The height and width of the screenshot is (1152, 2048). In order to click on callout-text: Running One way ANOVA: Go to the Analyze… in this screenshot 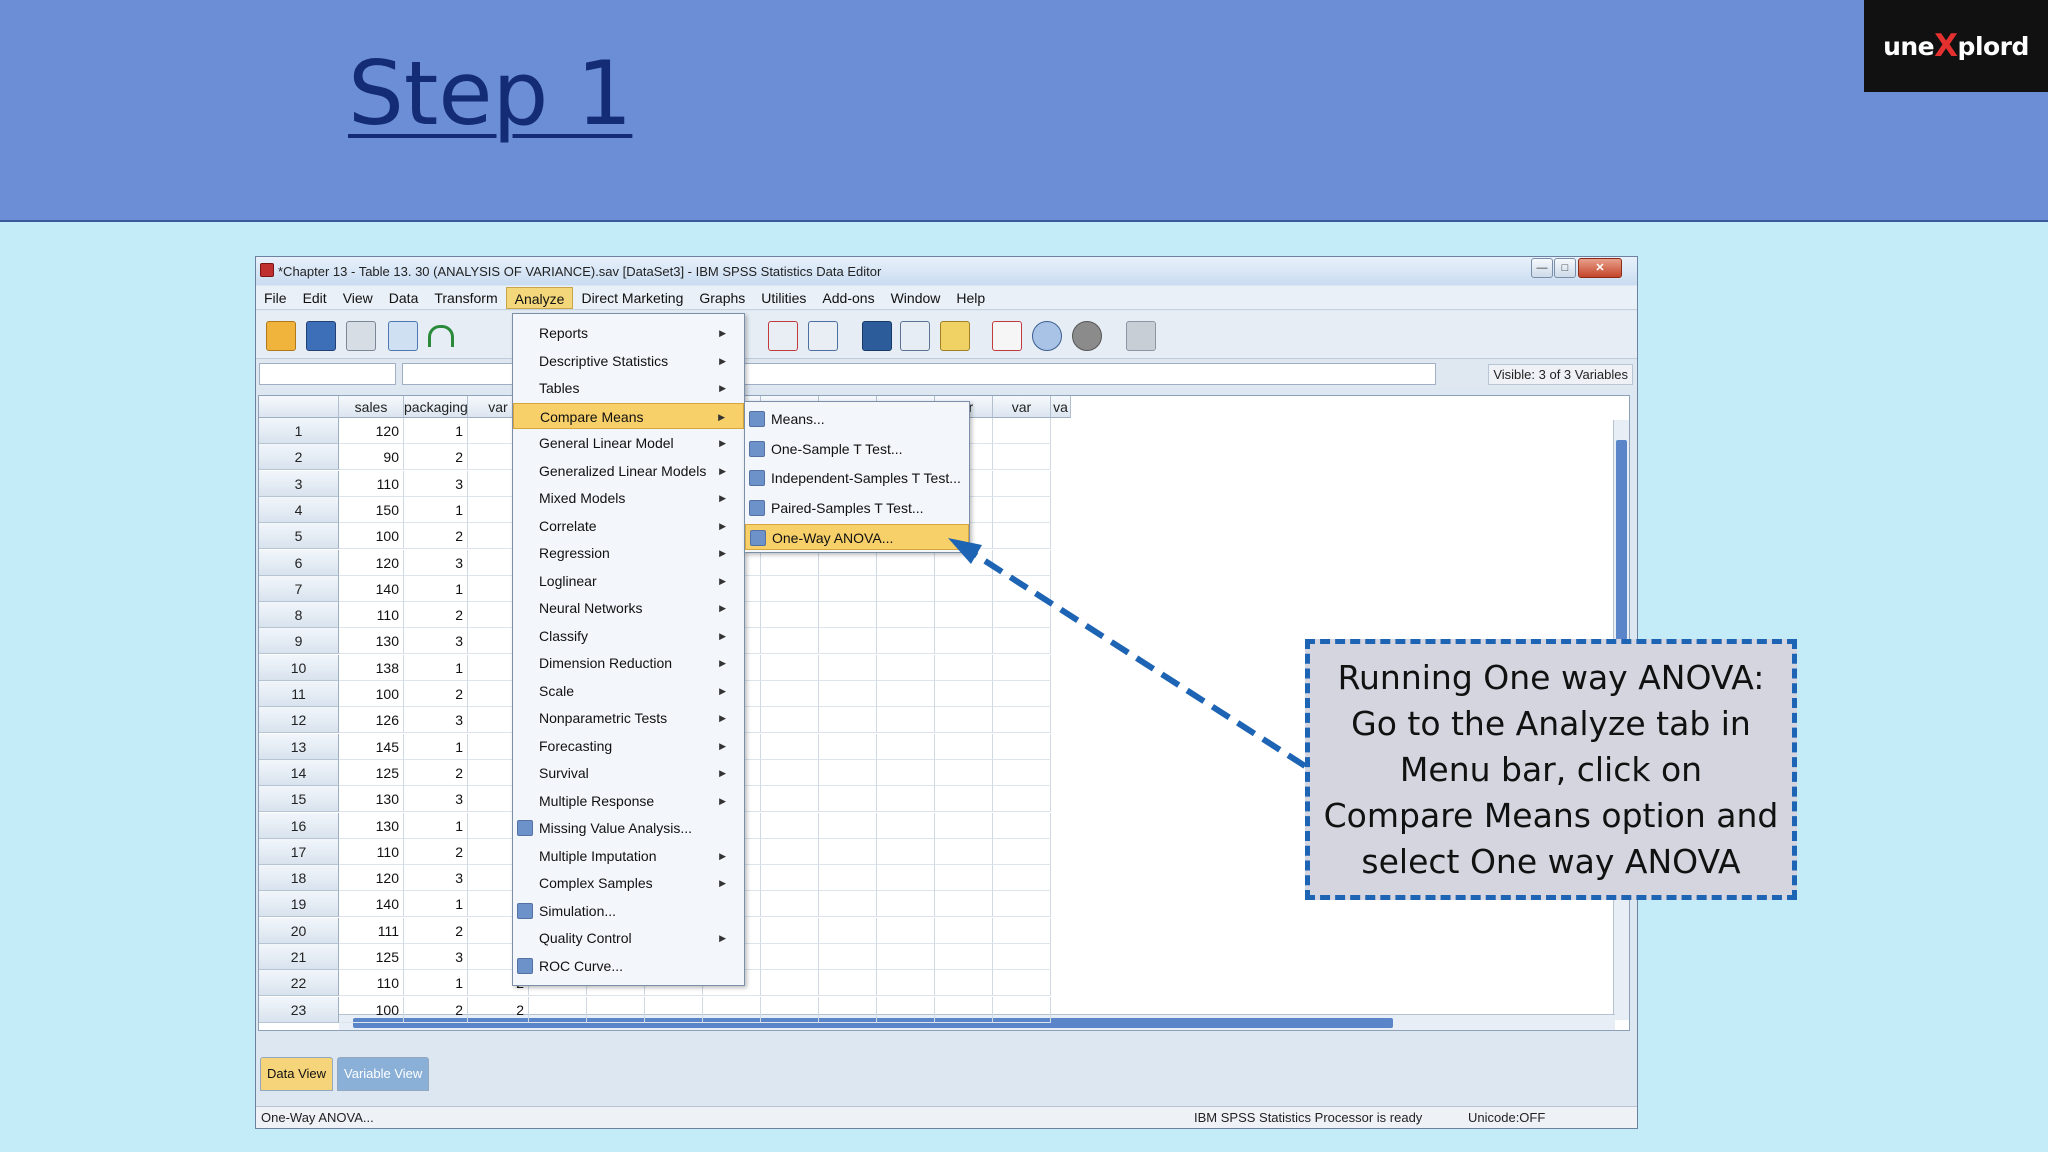, I will do `click(1551, 769)`.